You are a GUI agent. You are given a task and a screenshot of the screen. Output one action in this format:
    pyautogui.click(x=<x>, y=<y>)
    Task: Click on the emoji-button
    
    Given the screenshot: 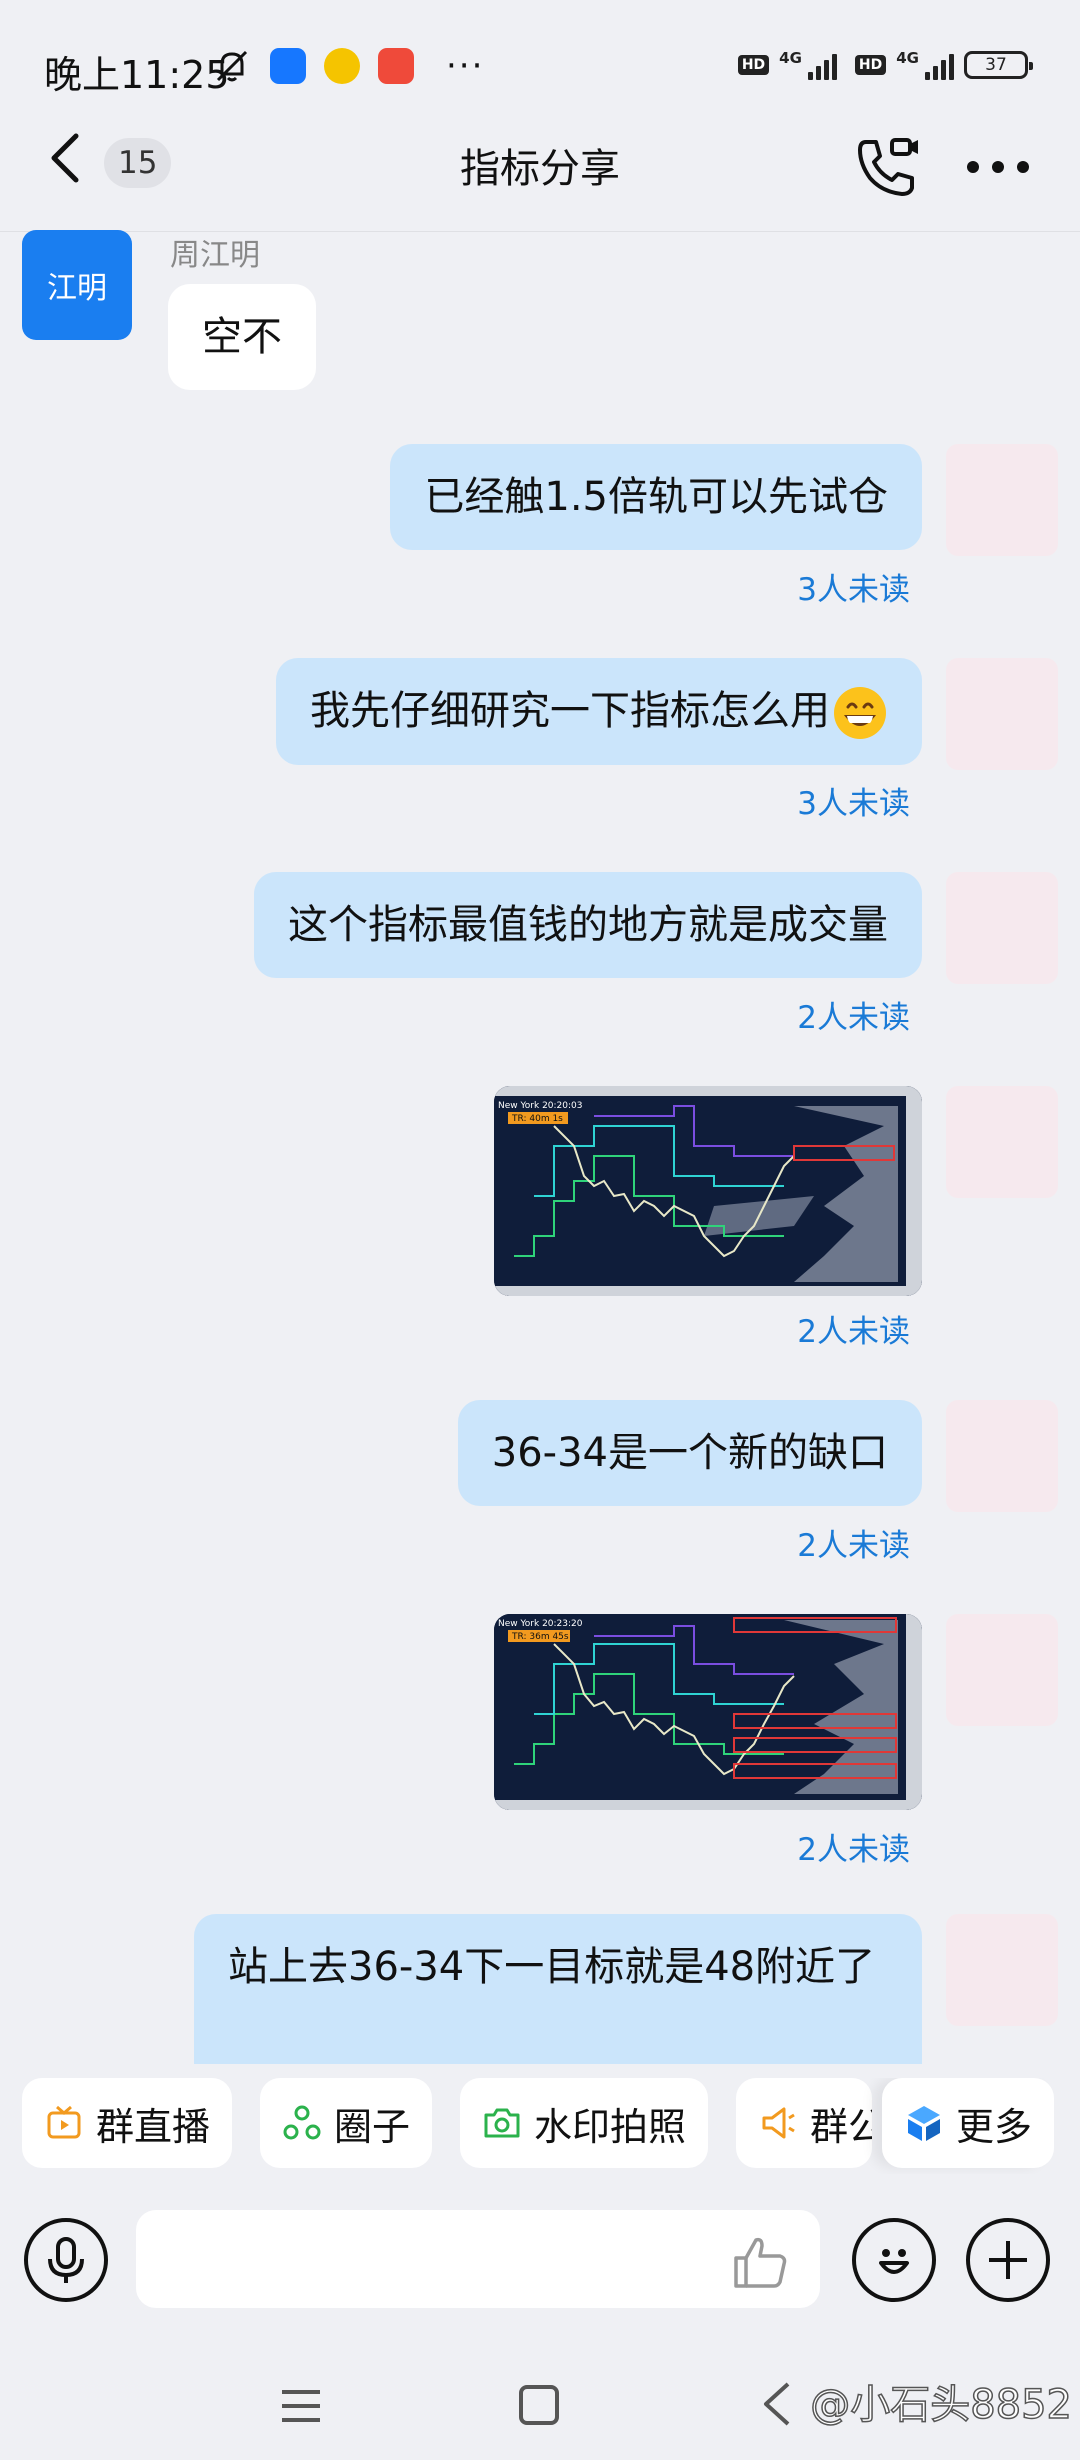 What is the action you would take?
    pyautogui.click(x=894, y=2260)
    